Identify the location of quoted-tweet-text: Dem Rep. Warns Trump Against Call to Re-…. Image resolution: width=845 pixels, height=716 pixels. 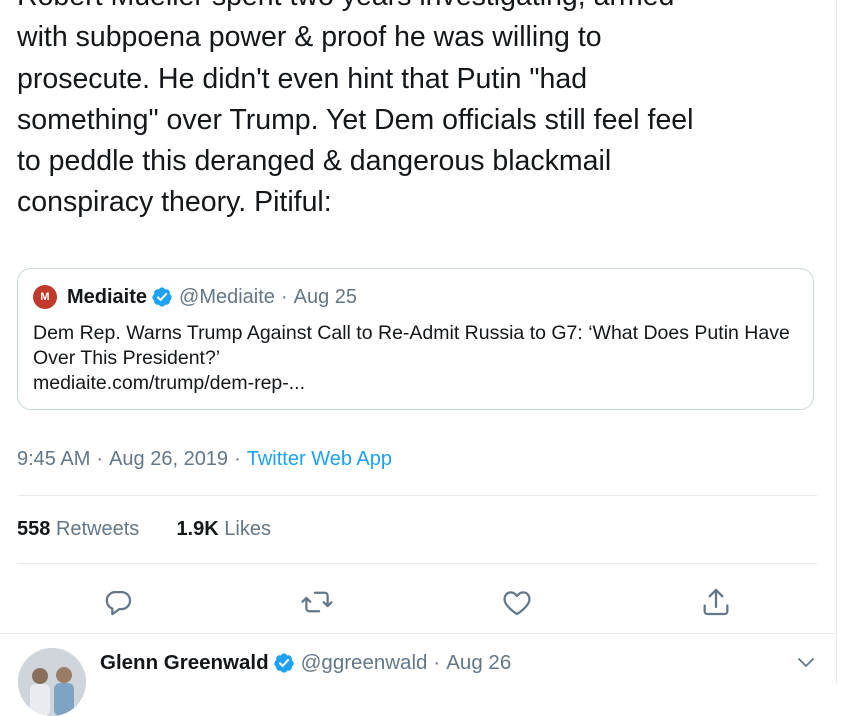
(411, 345).